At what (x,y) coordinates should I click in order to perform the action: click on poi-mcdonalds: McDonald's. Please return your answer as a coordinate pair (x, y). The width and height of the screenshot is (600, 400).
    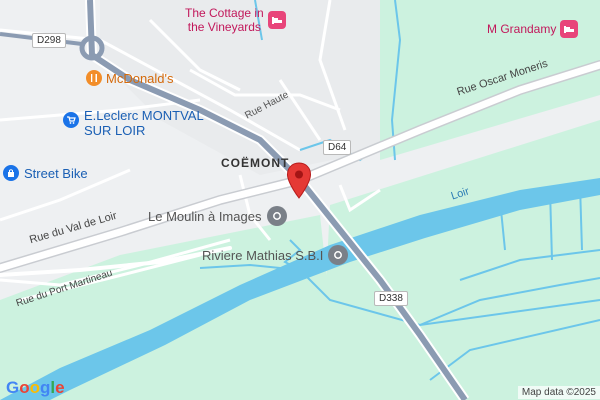
    Looking at the image, I should click on (130, 78).